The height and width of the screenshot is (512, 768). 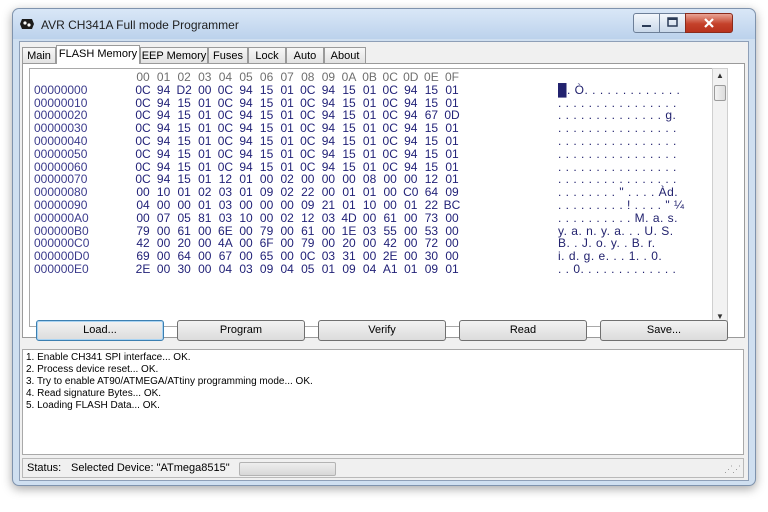 What do you see at coordinates (44, 468) in the screenshot?
I see `status-label: Status:` at bounding box center [44, 468].